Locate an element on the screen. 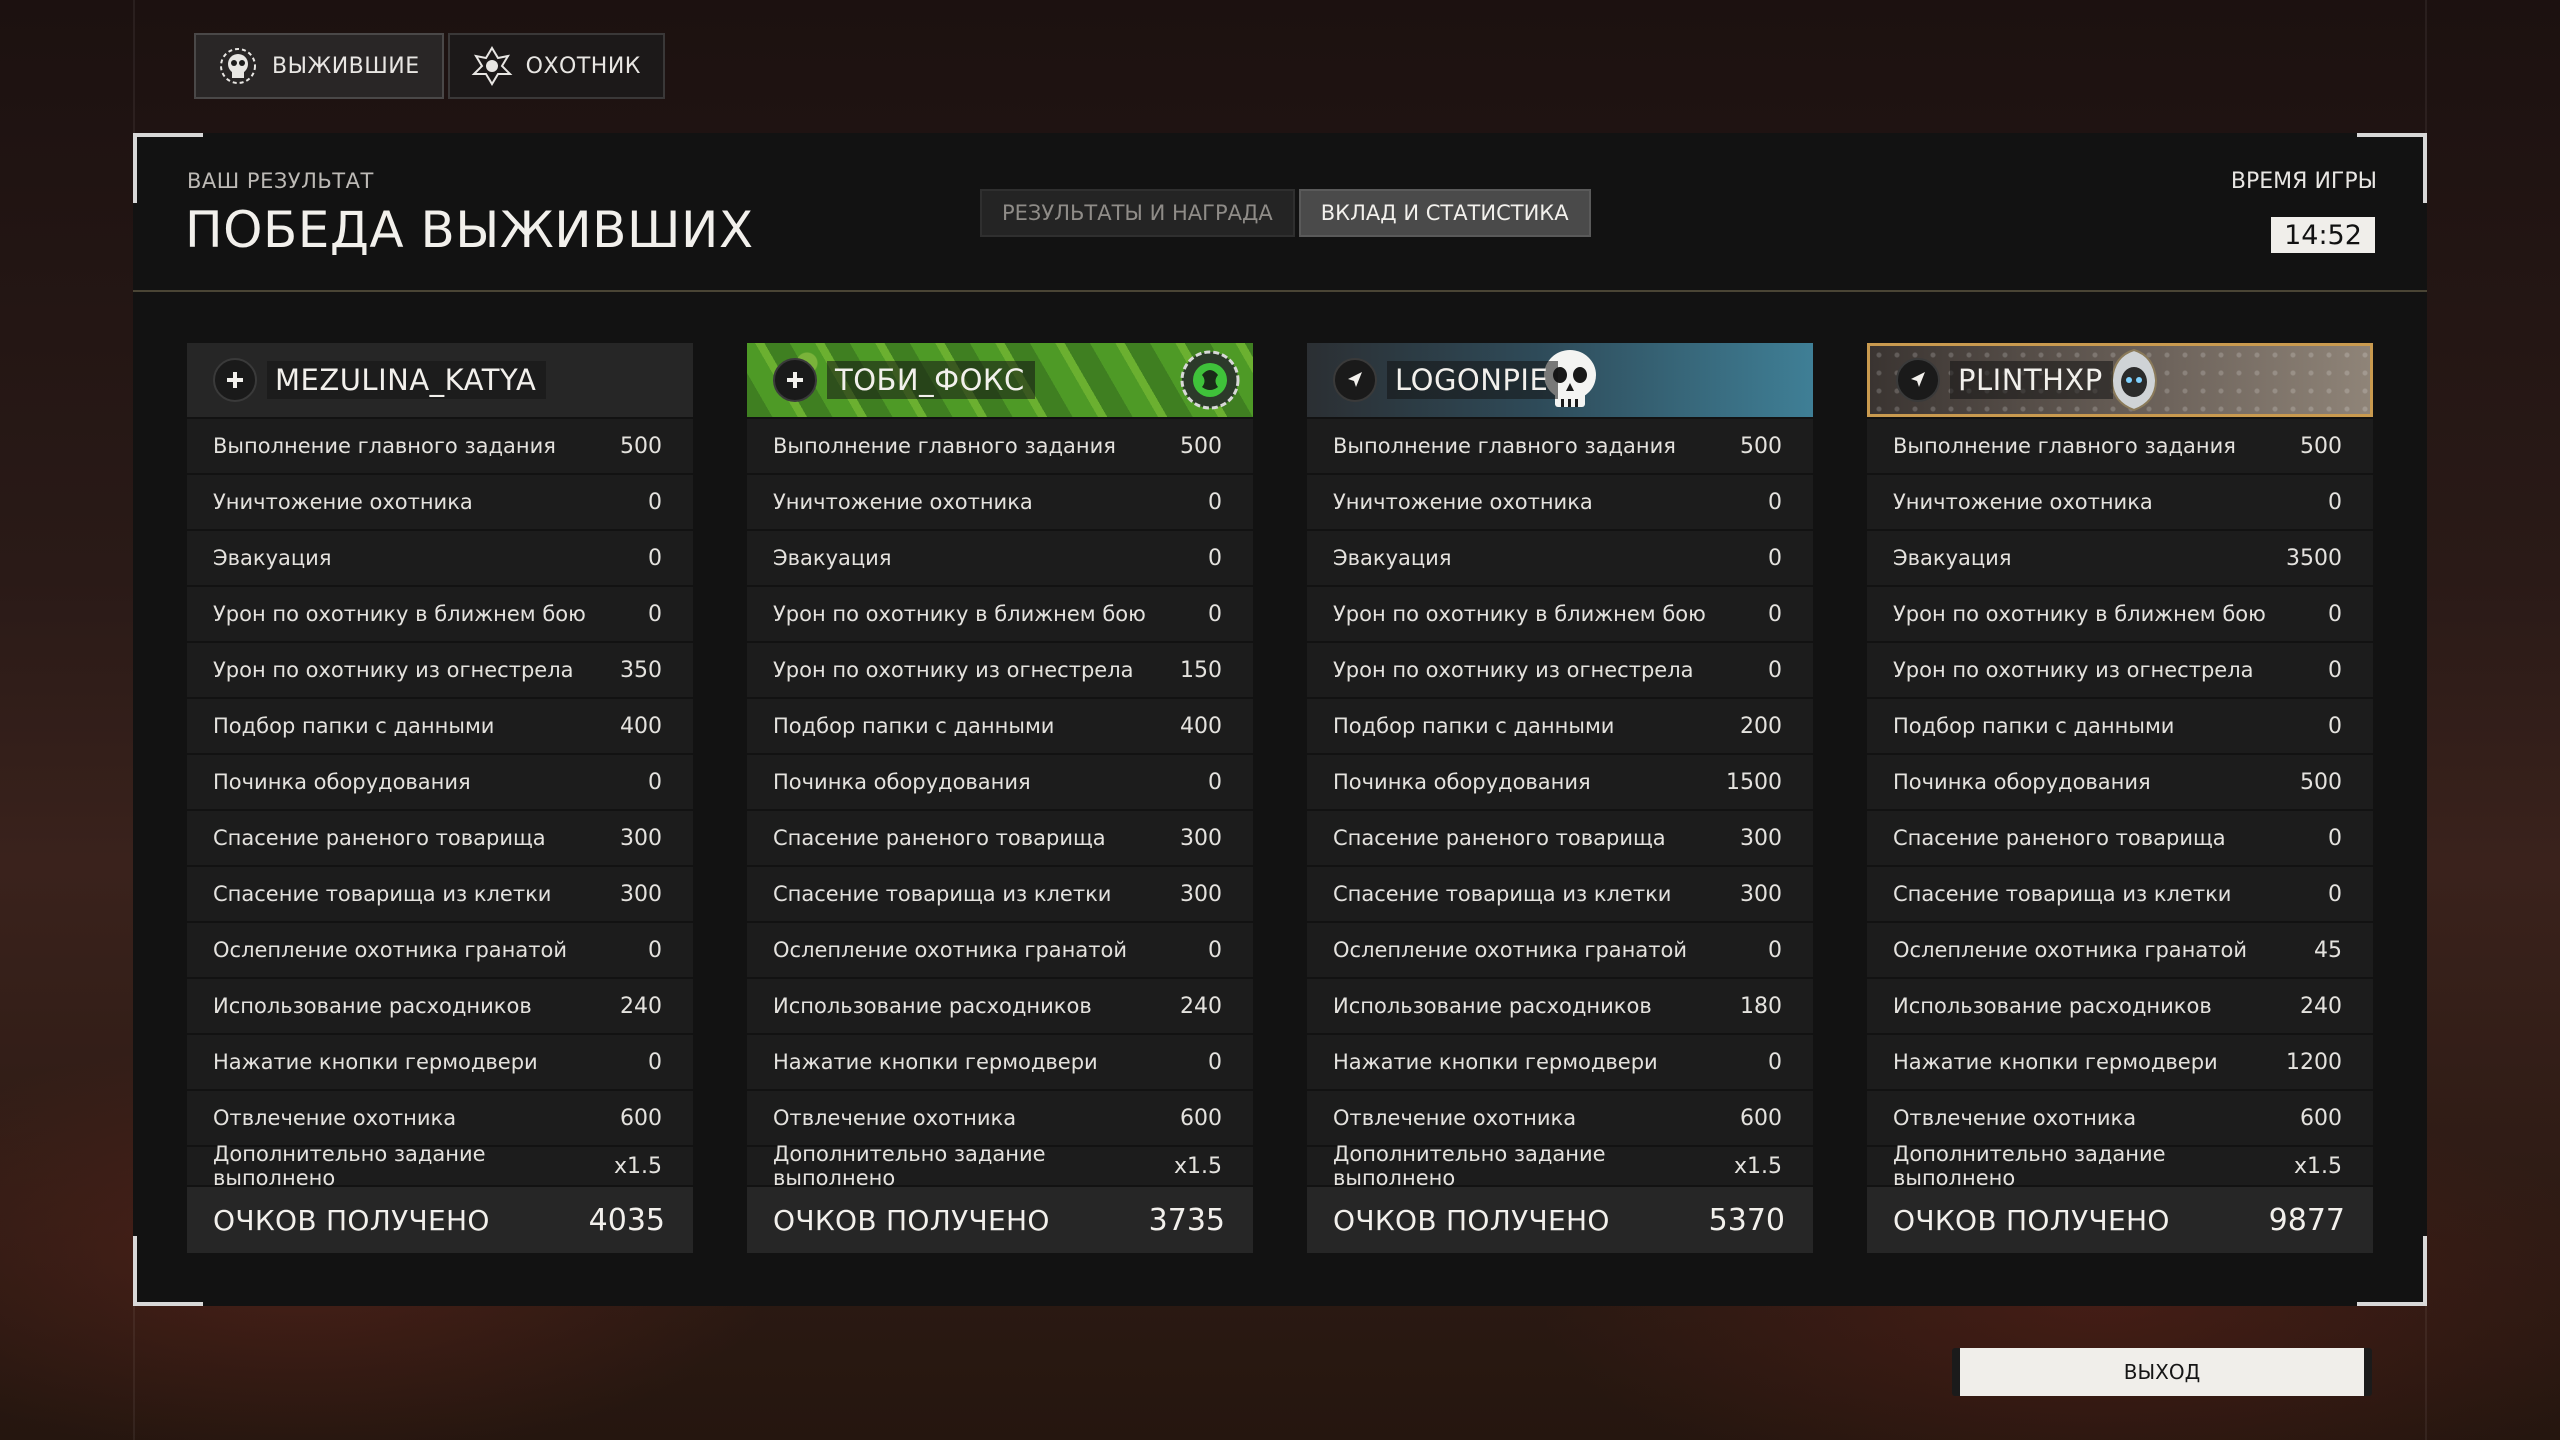 The width and height of the screenshot is (2560, 1440). stat-row: Отвлечение охотника 600 is located at coordinates (1560, 1118).